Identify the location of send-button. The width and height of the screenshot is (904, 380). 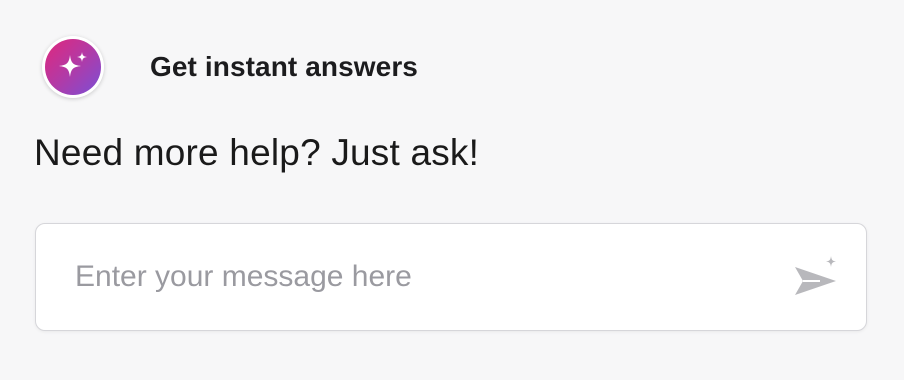
(817, 279).